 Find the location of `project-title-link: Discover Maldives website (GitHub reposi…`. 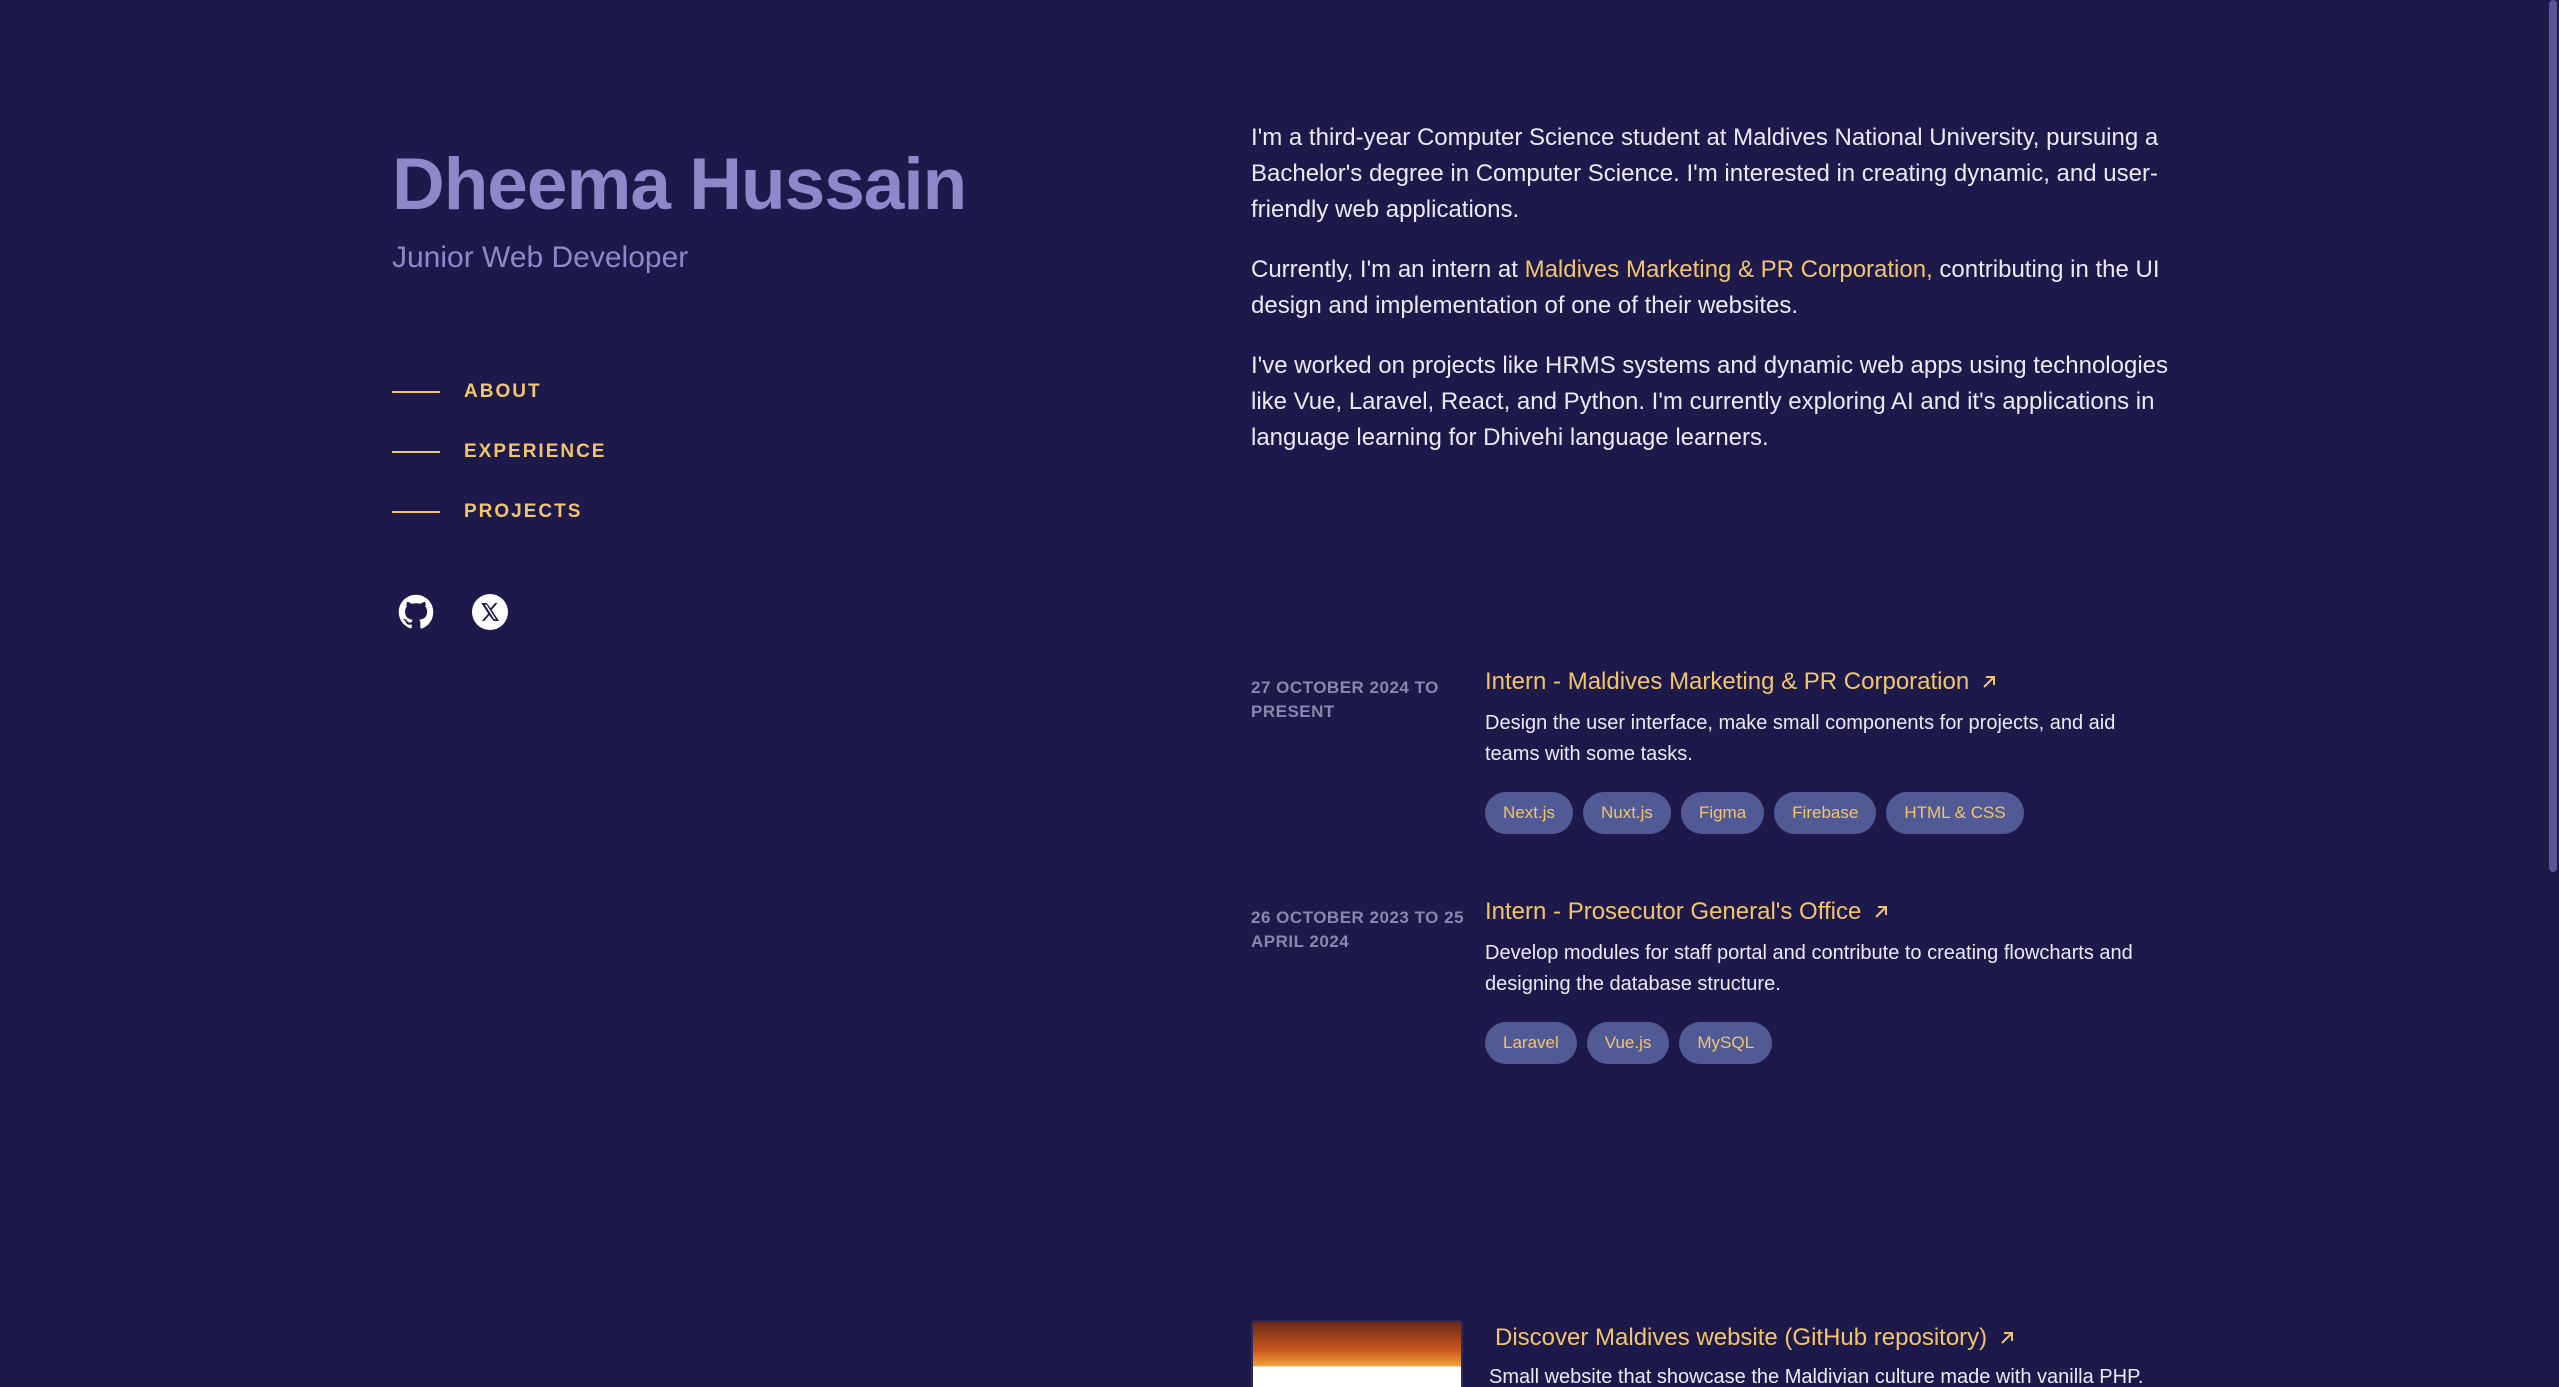

project-title-link: Discover Maldives website (GitHub reposi… is located at coordinates (1756, 1338).